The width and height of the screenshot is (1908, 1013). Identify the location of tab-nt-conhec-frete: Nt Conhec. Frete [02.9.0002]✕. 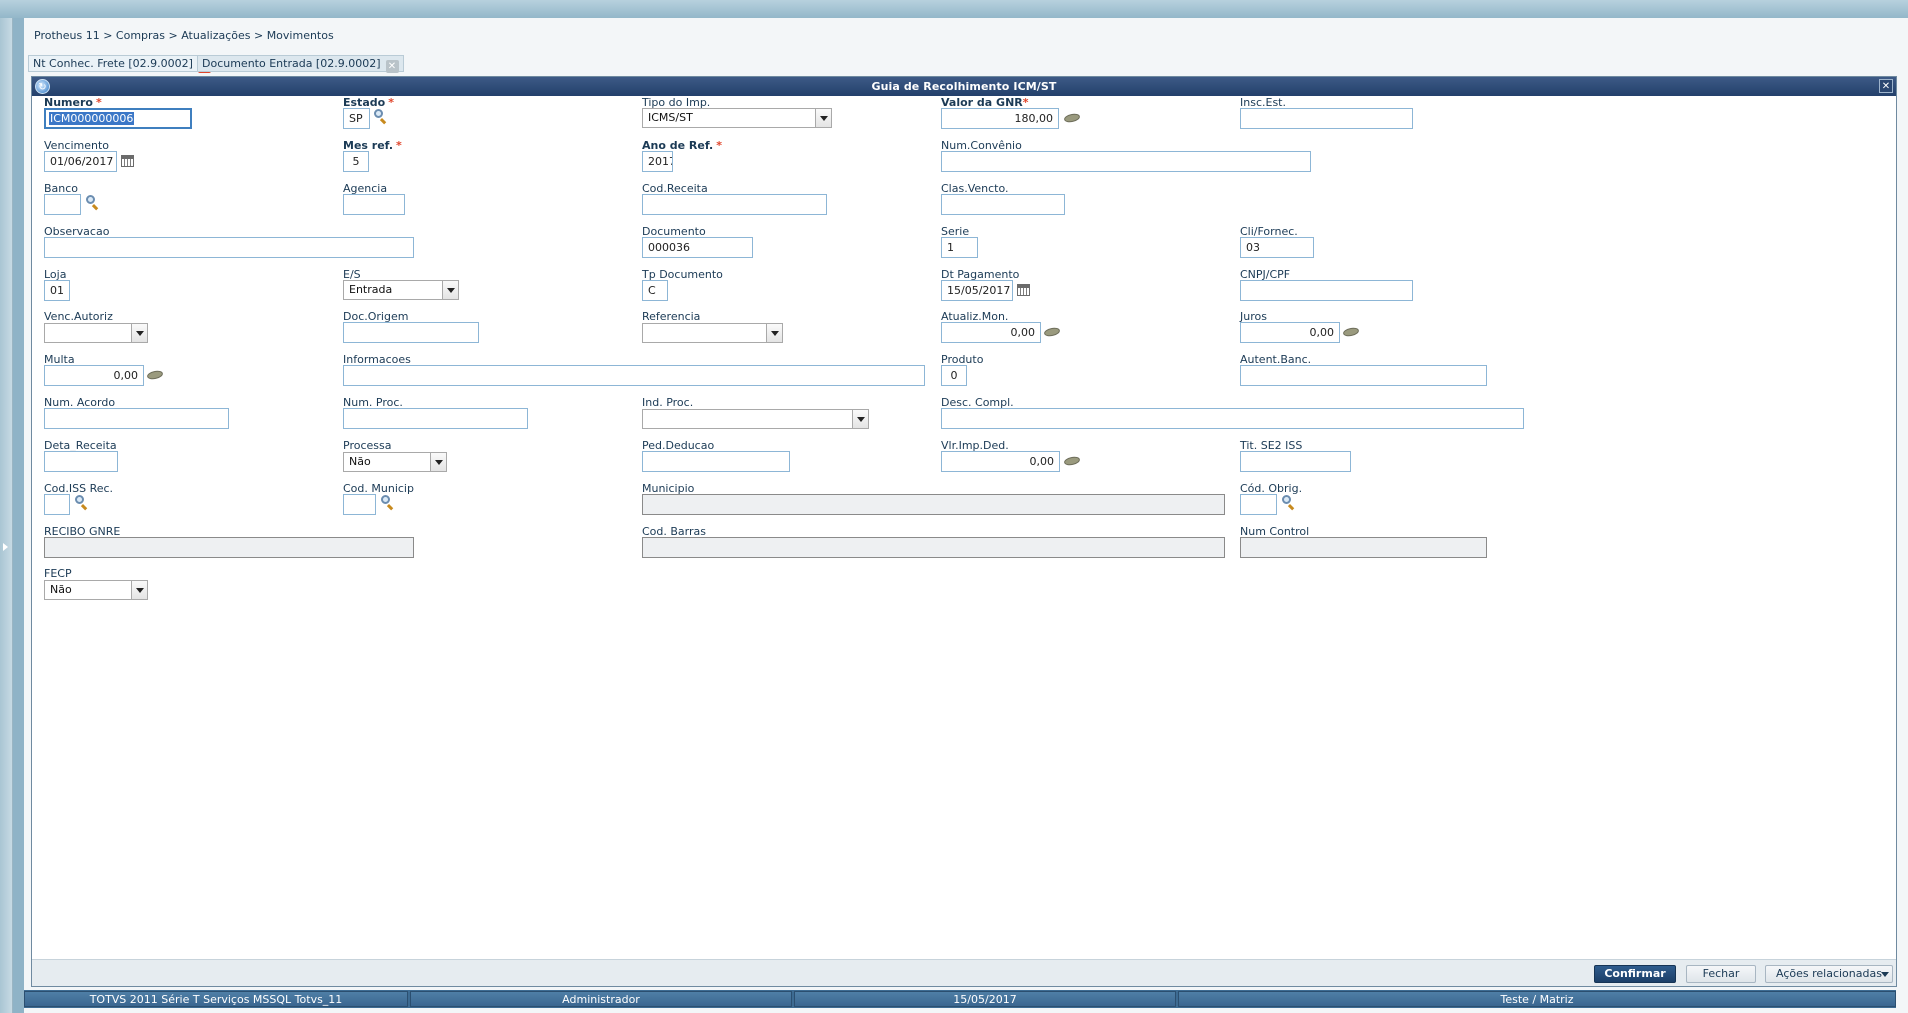
(122, 64).